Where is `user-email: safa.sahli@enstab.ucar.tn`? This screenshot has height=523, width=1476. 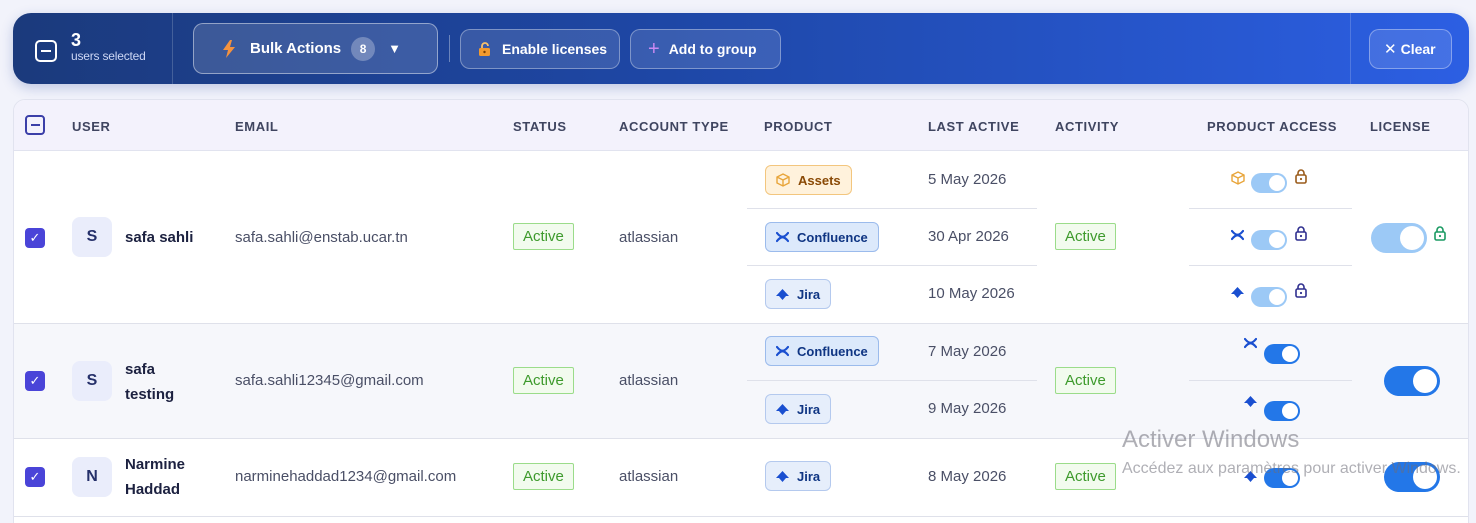 user-email: safa.sahli@enstab.ucar.tn is located at coordinates (321, 237).